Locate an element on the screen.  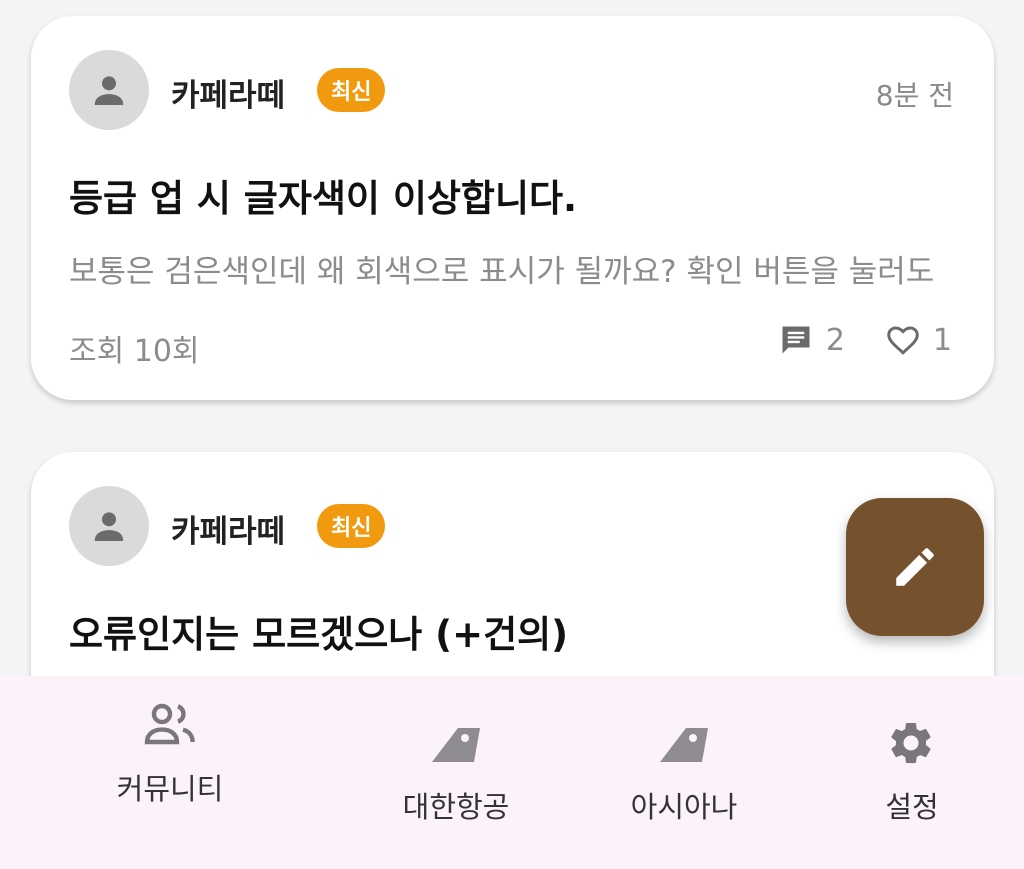
nav-label-asiana: 아시아나 is located at coordinates (684, 807).